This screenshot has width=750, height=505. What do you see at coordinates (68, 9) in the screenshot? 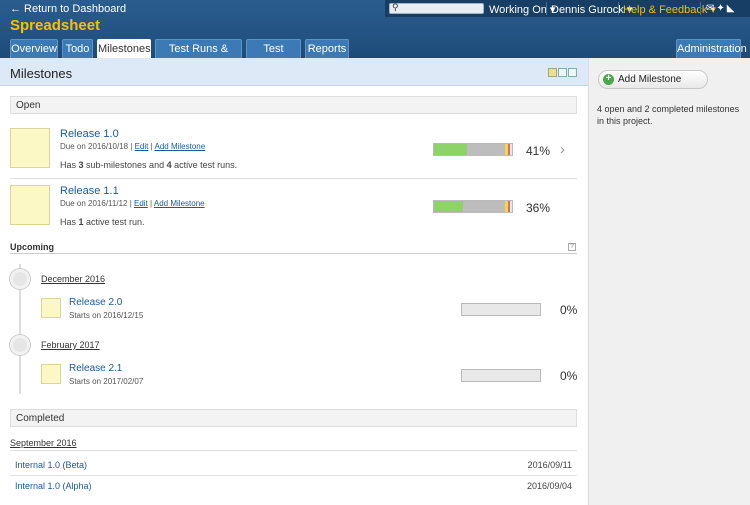
I see `return-to-dashboard-link: ← Return to Dashboard` at bounding box center [68, 9].